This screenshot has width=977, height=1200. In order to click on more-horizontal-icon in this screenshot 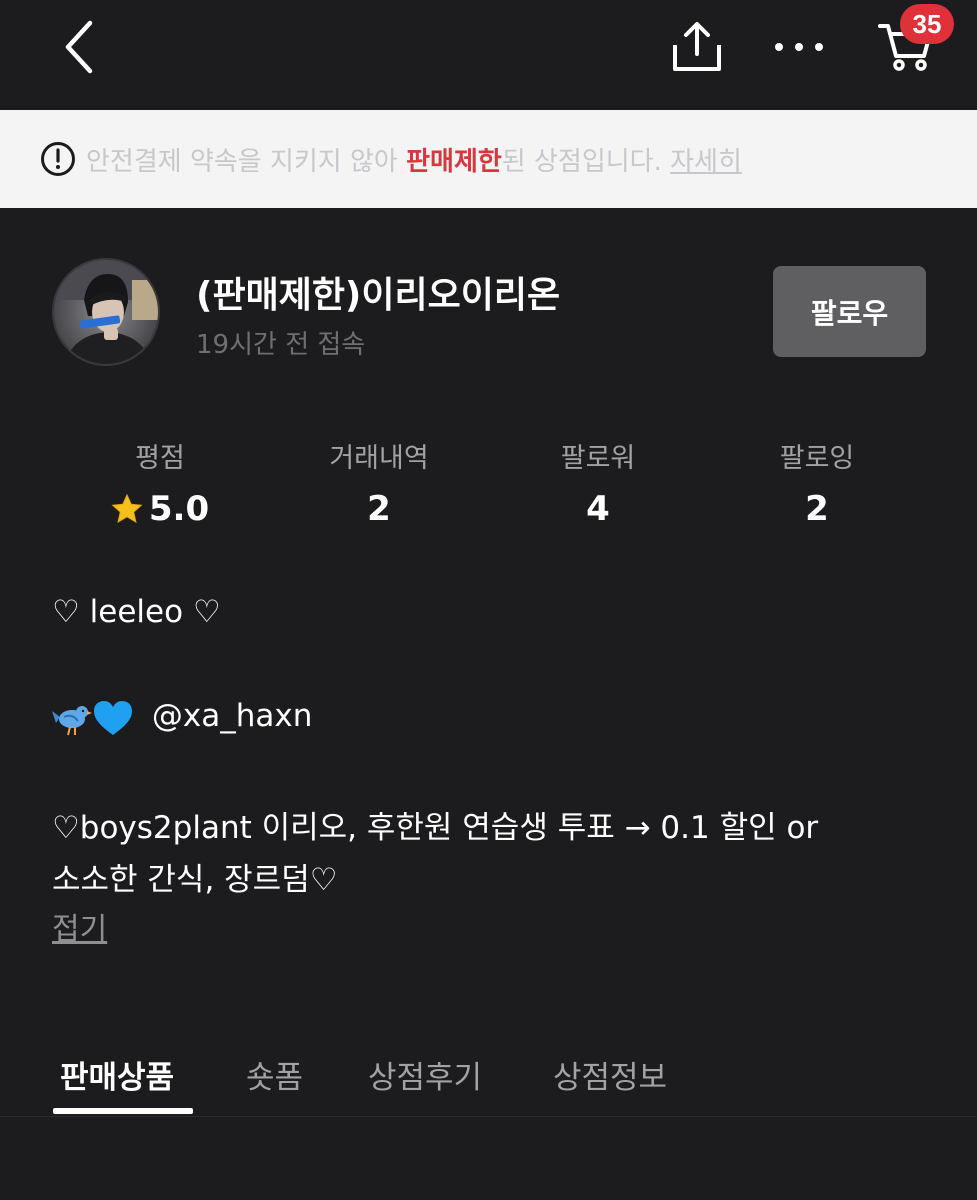, I will do `click(799, 47)`.